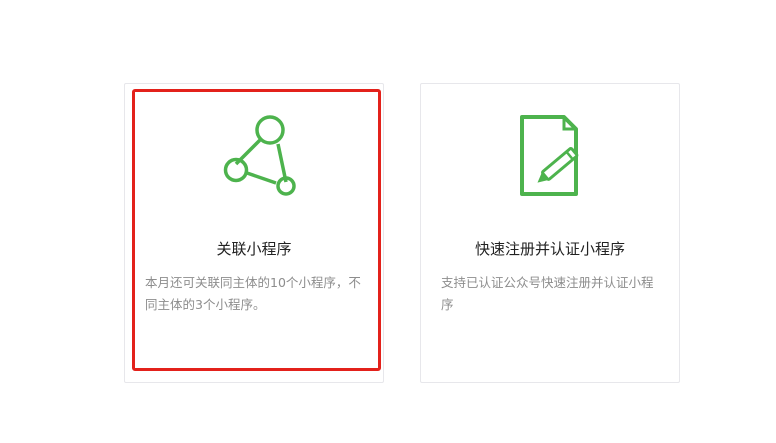 The height and width of the screenshot is (443, 776). What do you see at coordinates (547, 293) in the screenshot?
I see `card-description: 支持已认证公众号快速注册并认证小程序` at bounding box center [547, 293].